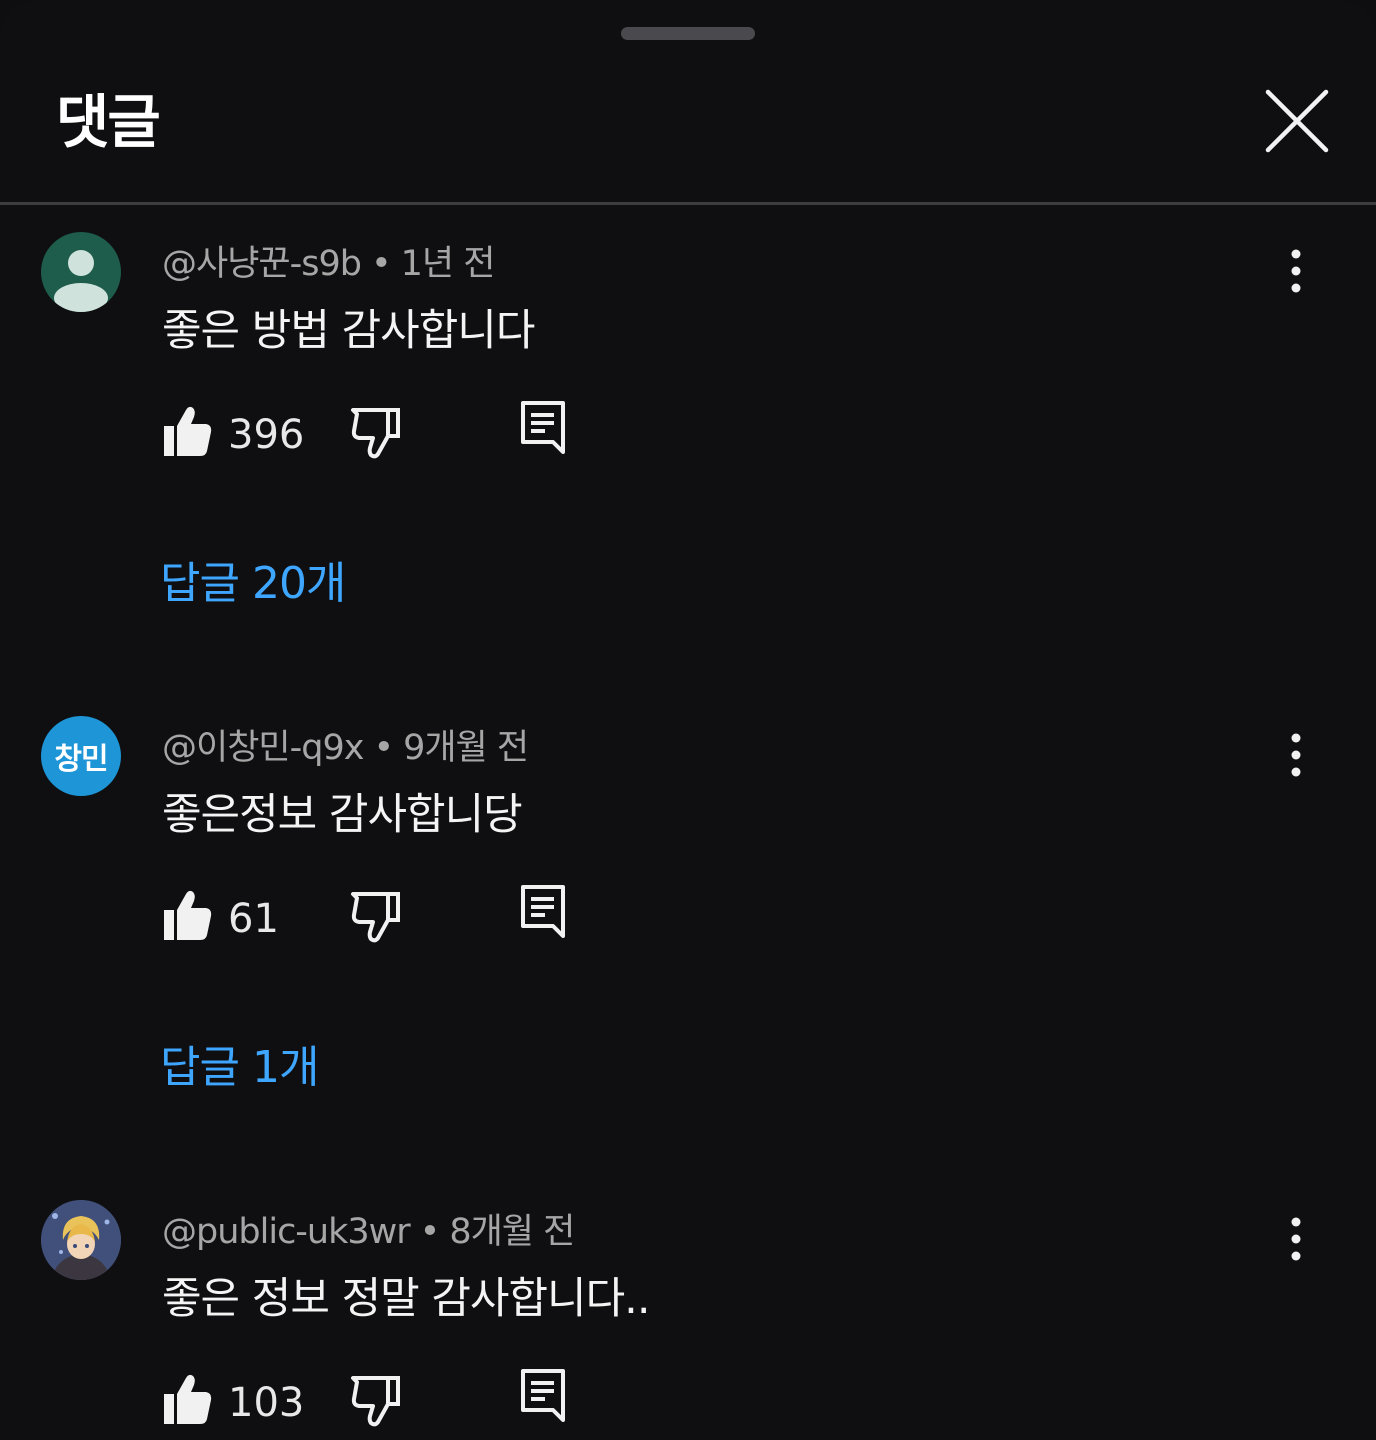 This screenshot has width=1376, height=1440. Describe the element at coordinates (81, 756) in the screenshot. I see `avatar: 창민` at that location.